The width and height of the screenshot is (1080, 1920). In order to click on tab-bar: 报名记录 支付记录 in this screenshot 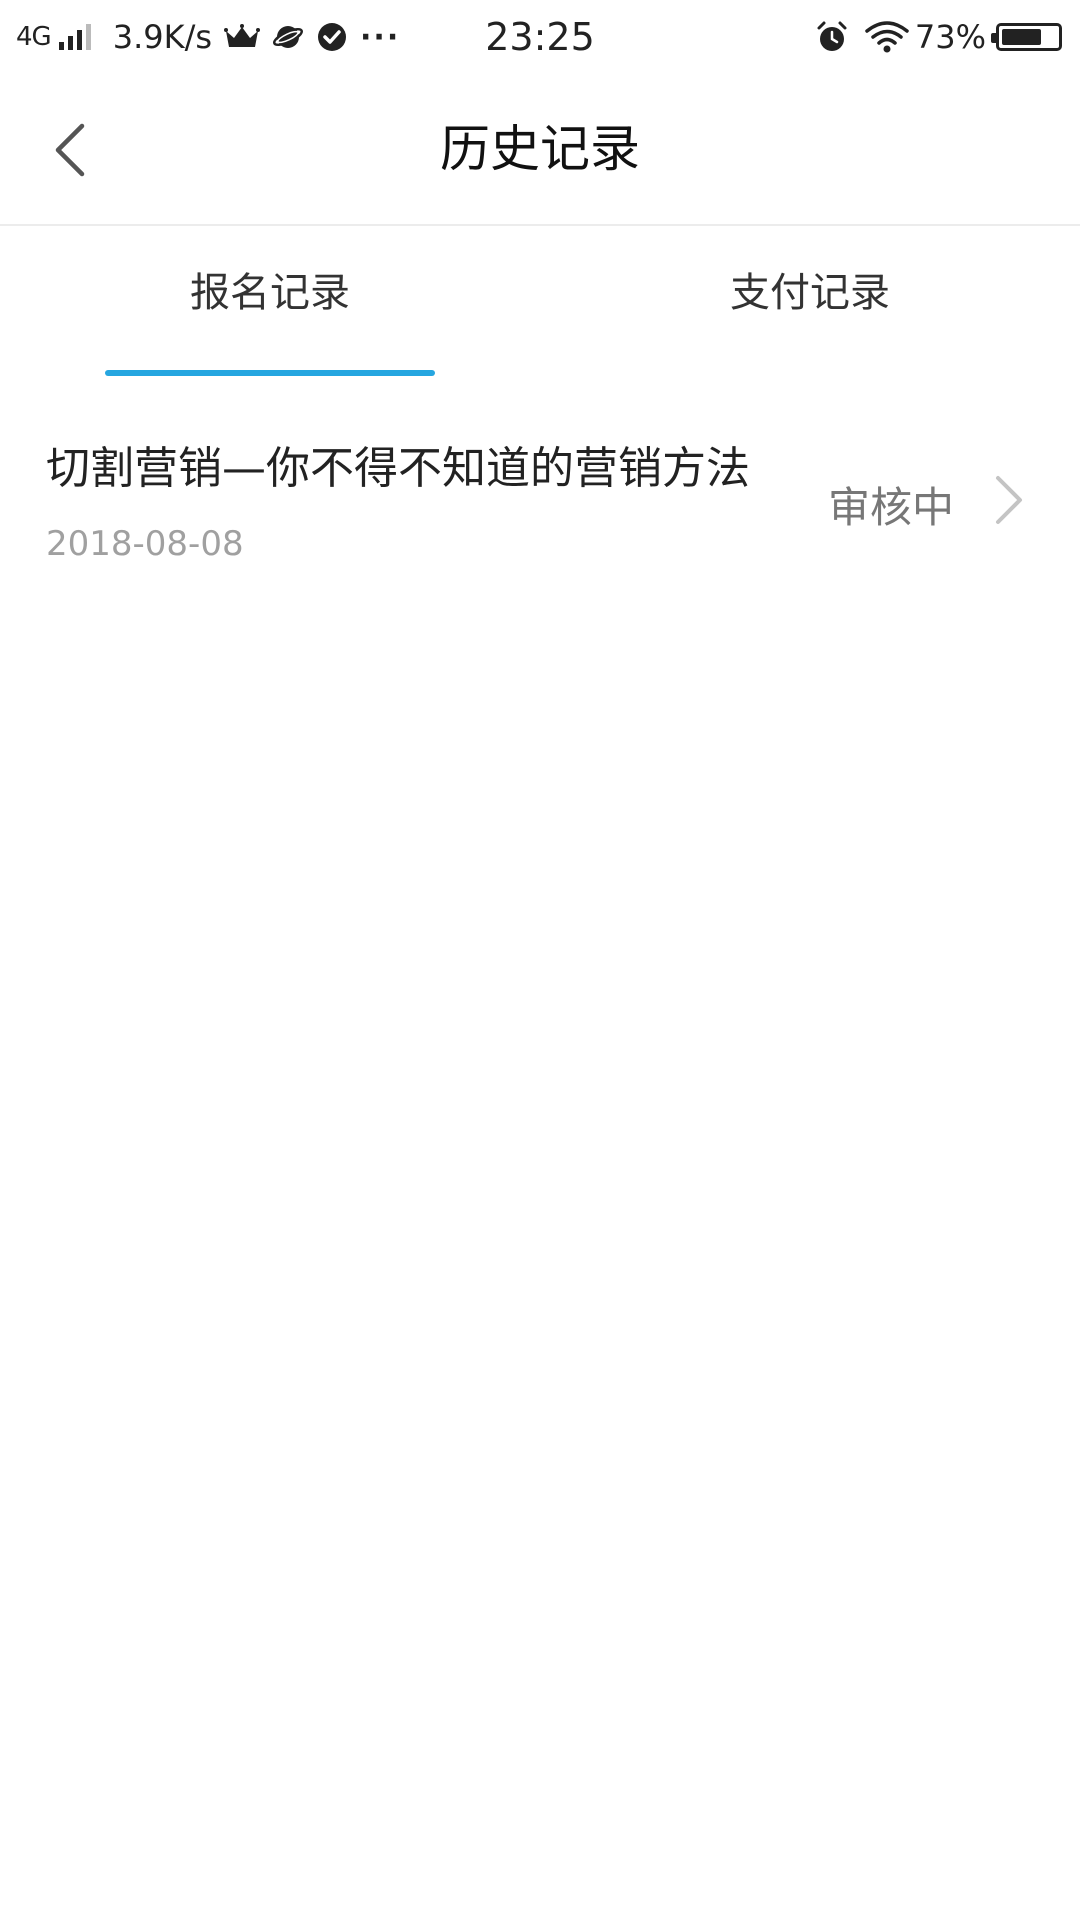, I will do `click(540, 301)`.